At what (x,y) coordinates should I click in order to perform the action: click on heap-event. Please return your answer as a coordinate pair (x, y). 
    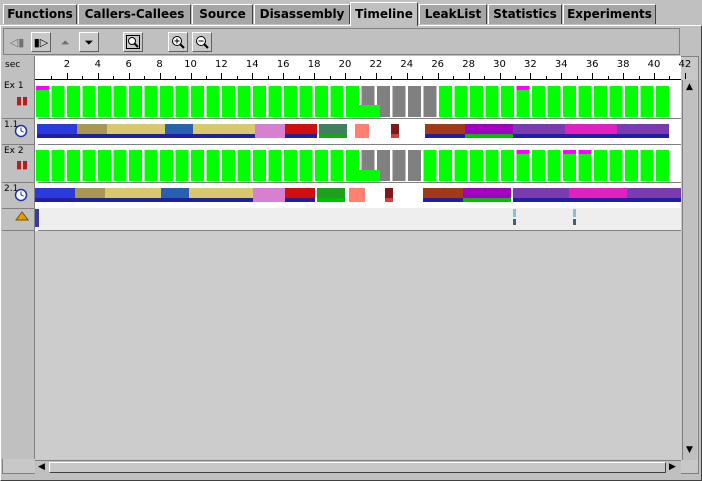
    Looking at the image, I should click on (514, 213).